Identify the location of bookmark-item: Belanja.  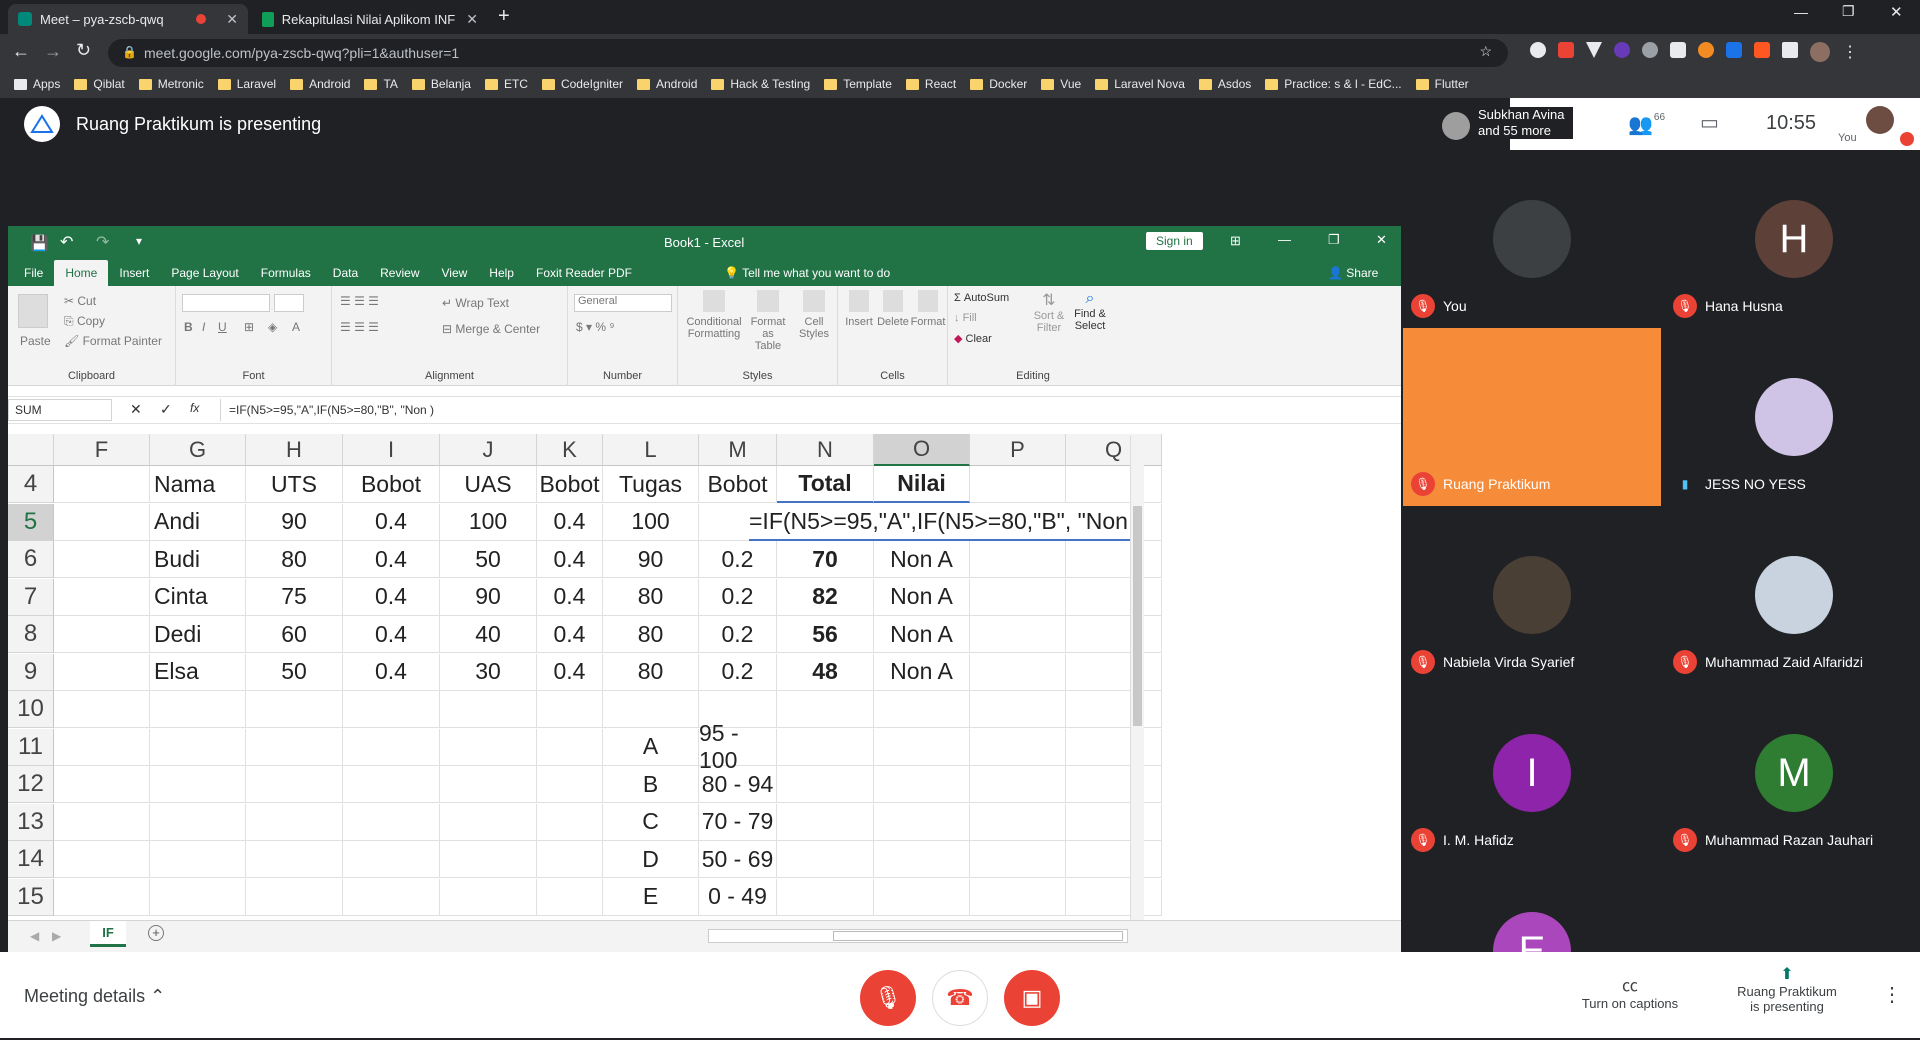
(441, 84).